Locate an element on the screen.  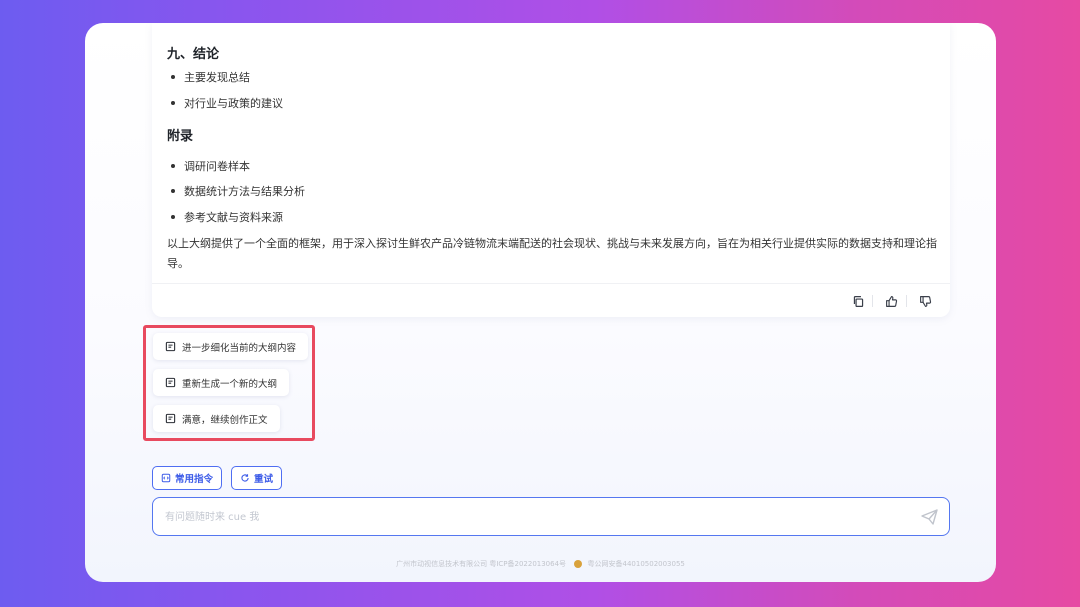
chat-input is located at coordinates (535, 517).